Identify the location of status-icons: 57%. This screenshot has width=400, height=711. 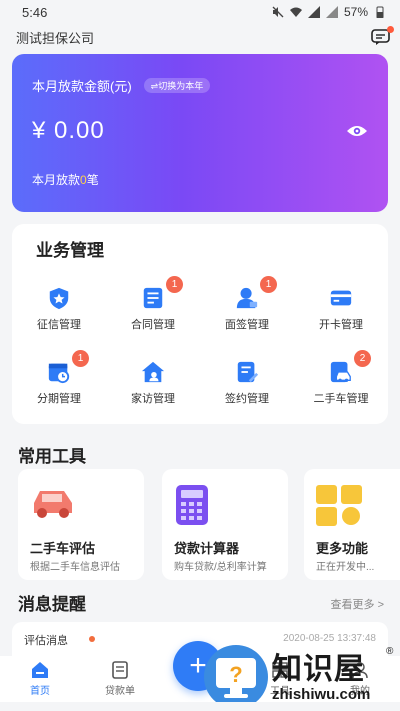
(329, 12).